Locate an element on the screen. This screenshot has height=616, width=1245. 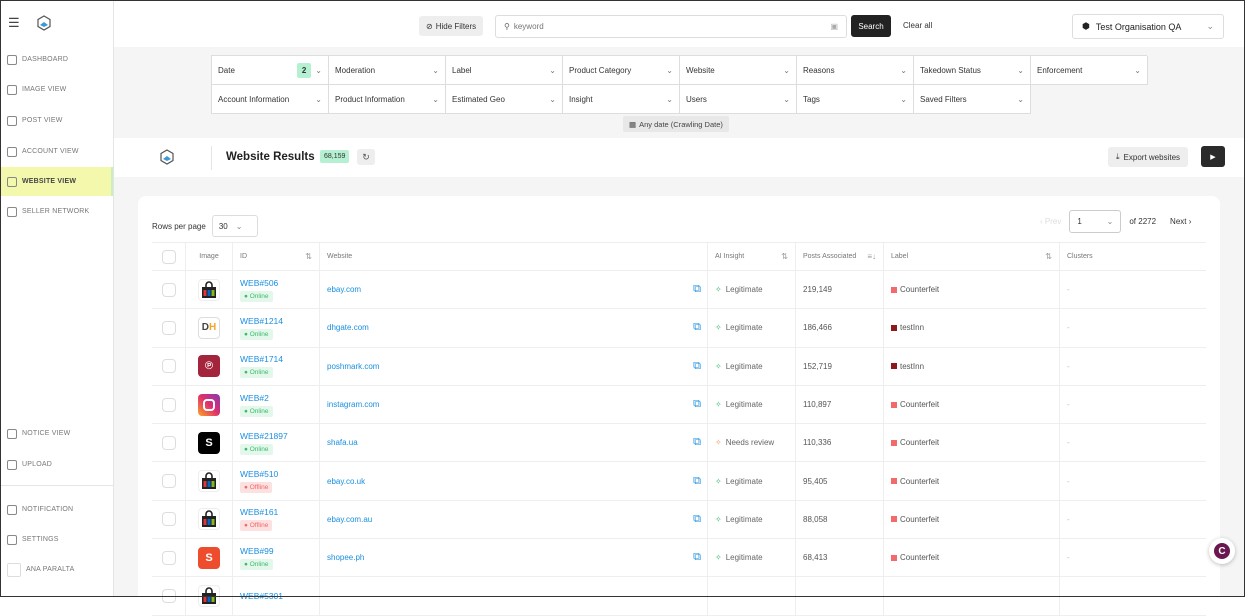
filter-account-information: Account Information ⌄ is located at coordinates (270, 99).